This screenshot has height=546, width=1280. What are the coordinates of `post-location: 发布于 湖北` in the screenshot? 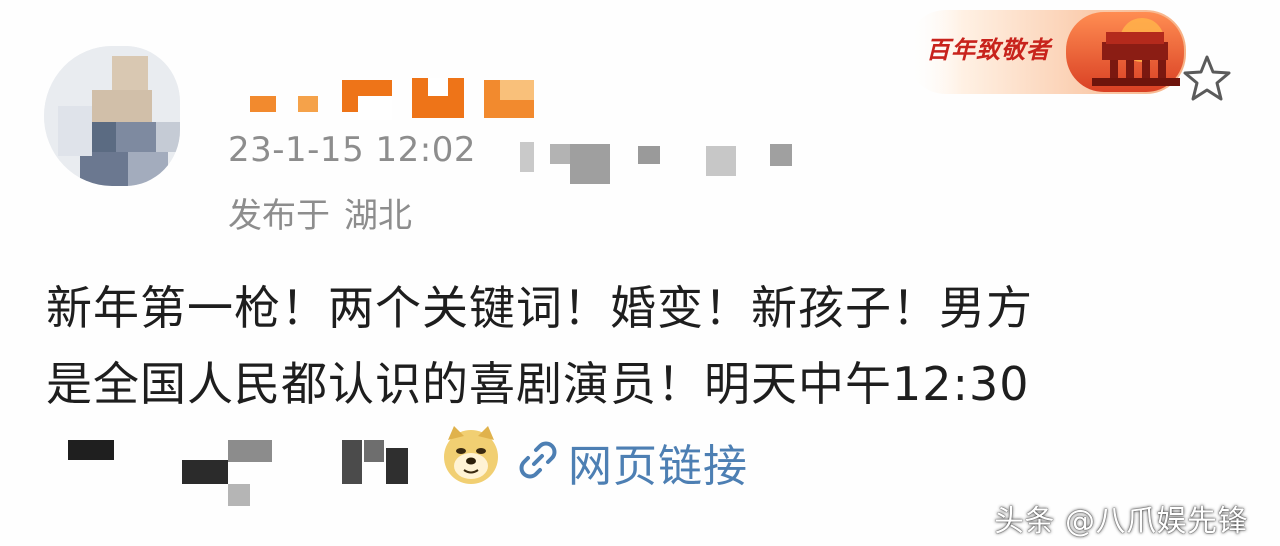 It's located at (320, 212).